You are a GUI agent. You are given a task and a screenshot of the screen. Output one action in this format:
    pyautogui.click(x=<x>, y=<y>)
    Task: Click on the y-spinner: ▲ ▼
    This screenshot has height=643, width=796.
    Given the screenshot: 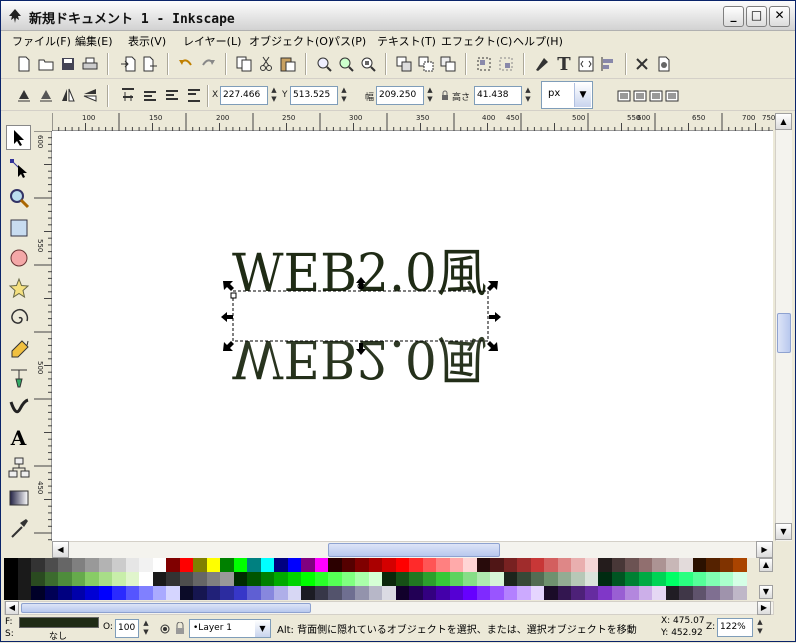 What is the action you would take?
    pyautogui.click(x=344, y=95)
    